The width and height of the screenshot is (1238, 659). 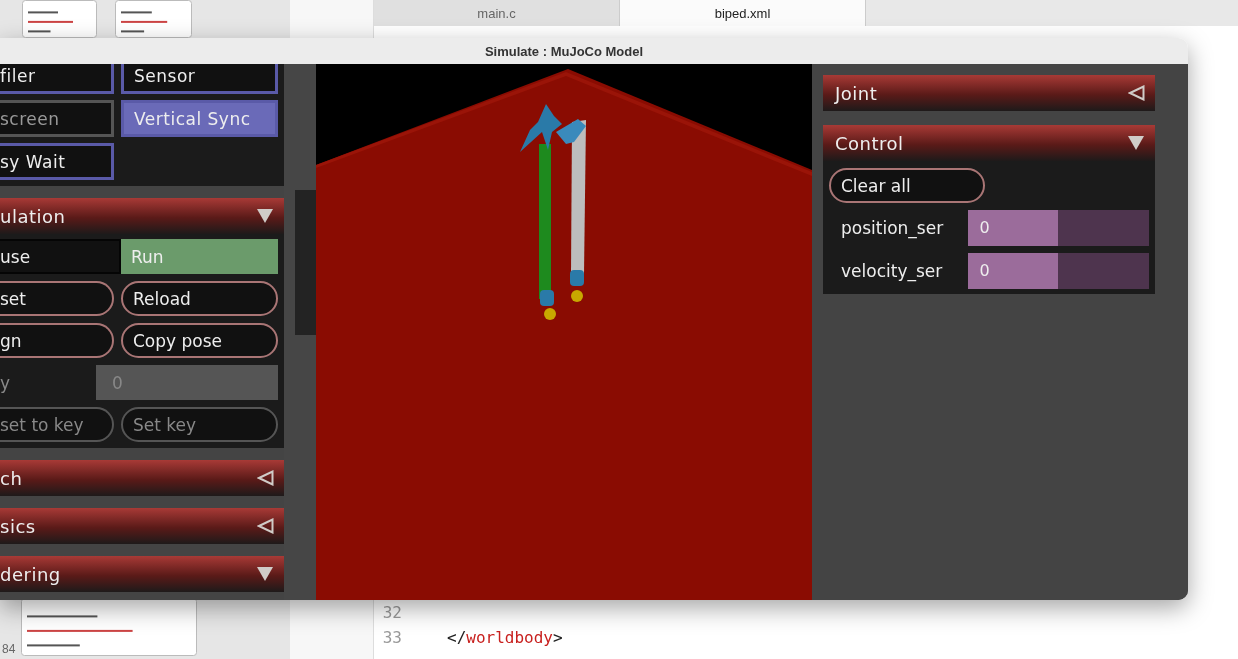 I want to click on section-header: Control, so click(x=989, y=143).